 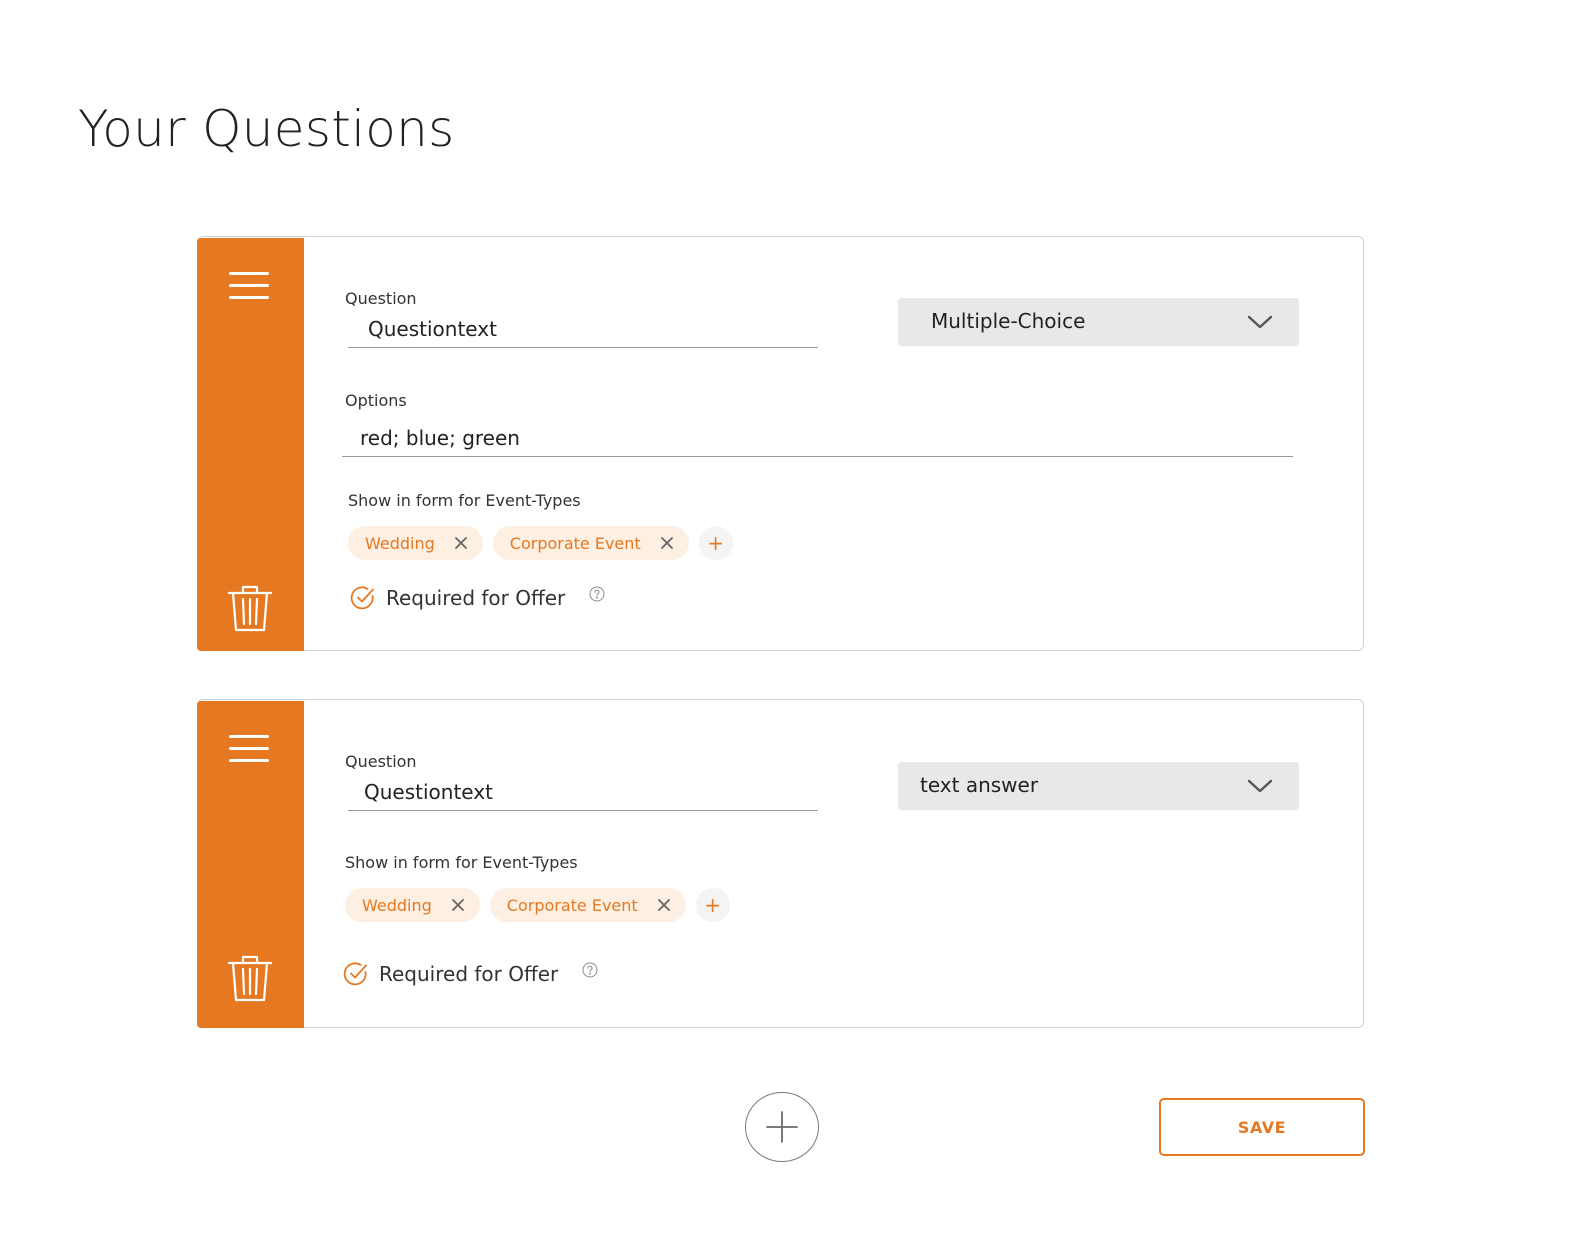 What do you see at coordinates (979, 785) in the screenshot?
I see `answer-type-value: text answer` at bounding box center [979, 785].